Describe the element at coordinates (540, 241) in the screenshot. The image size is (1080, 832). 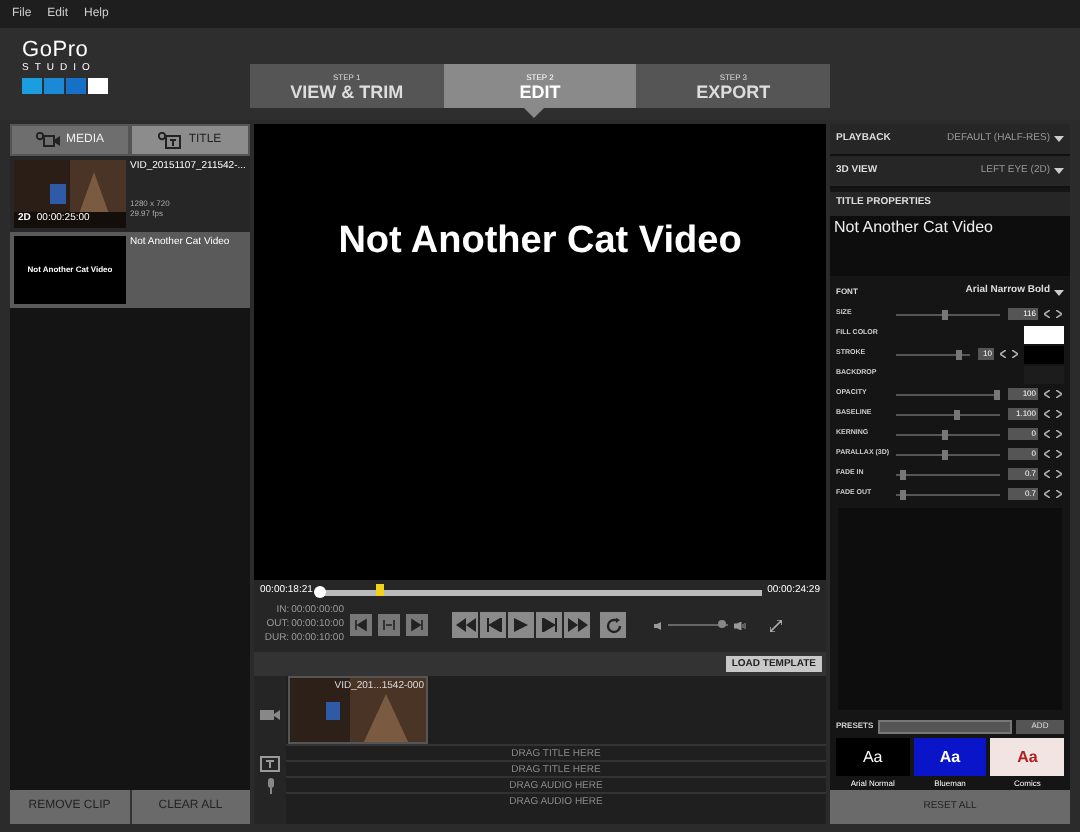
I see `preview-title: Not Another Cat Video` at that location.